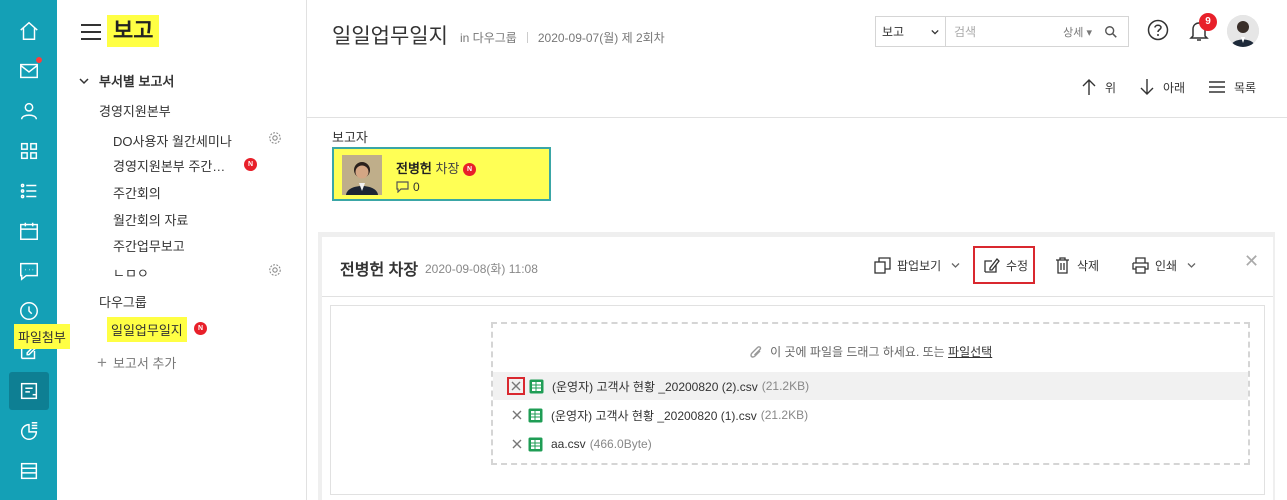 This screenshot has height=500, width=1287. I want to click on tree-item: 월간회의 자료, so click(150, 219).